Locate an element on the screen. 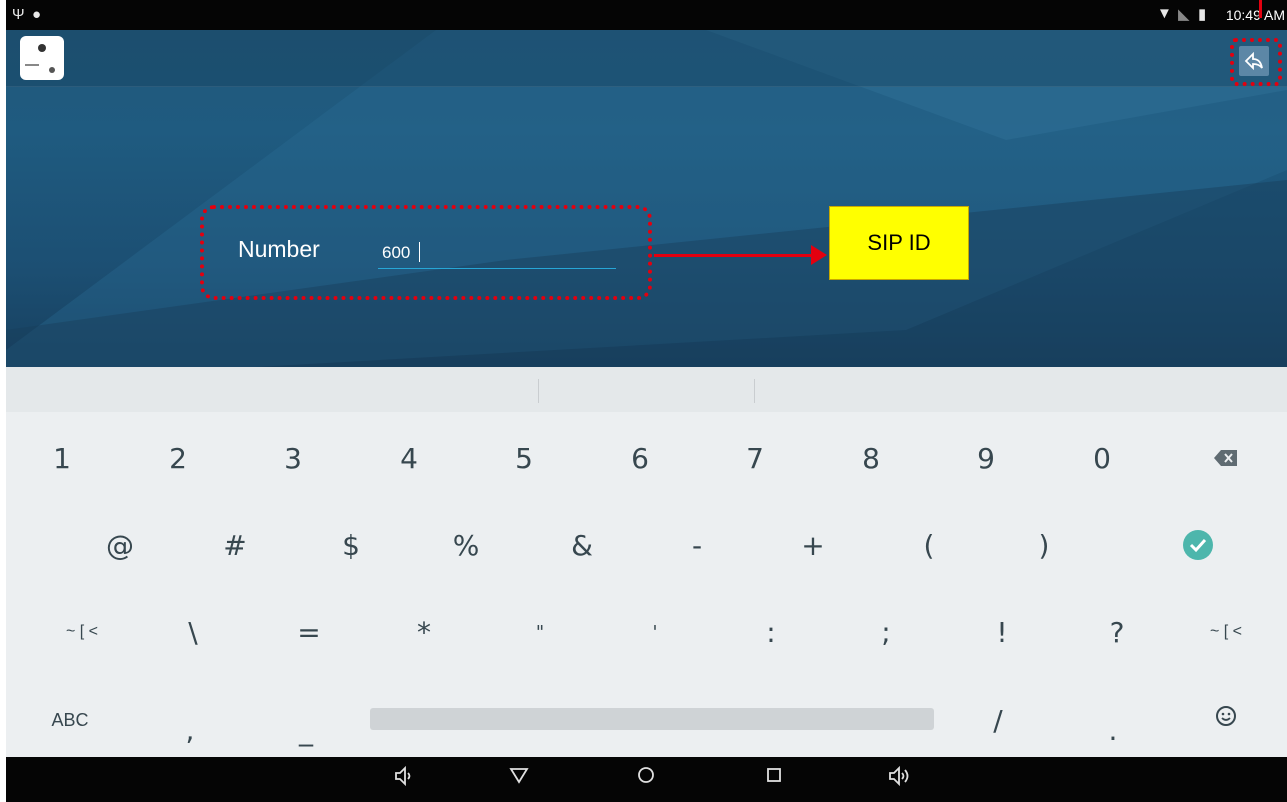 The width and height of the screenshot is (1287, 802). key-double-quote: " is located at coordinates (540, 632).